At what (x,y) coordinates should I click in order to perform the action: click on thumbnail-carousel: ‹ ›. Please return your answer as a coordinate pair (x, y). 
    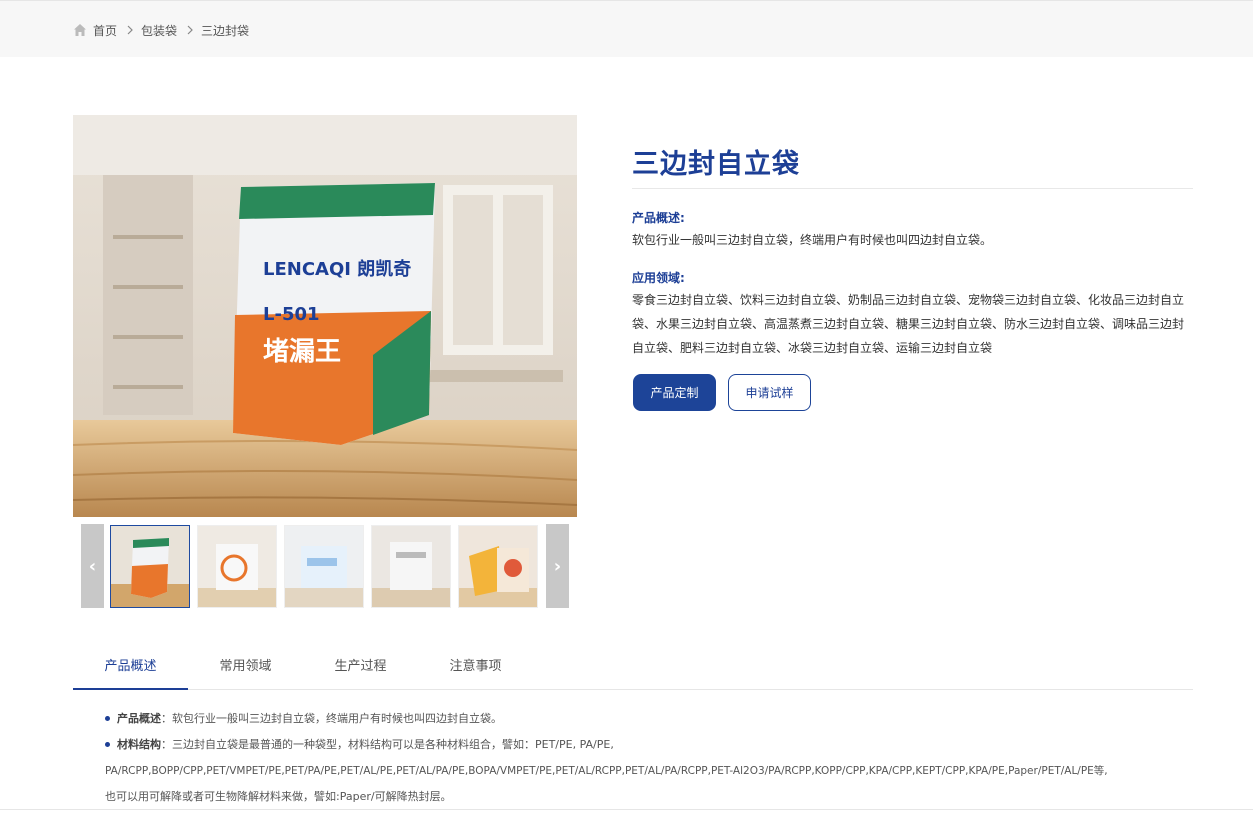
    Looking at the image, I should click on (325, 566).